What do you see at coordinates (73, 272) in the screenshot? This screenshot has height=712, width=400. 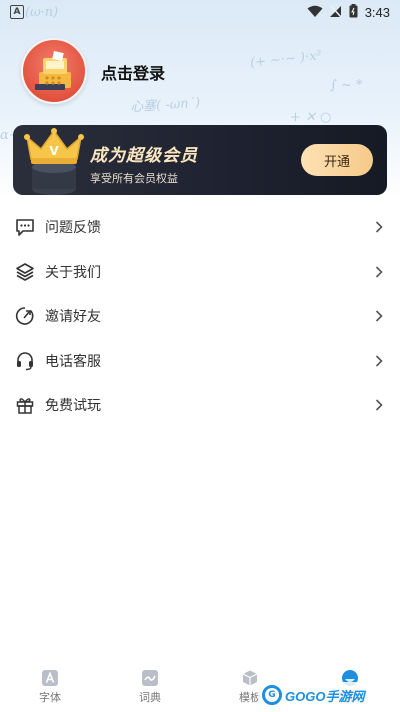 I see `menu-item-label: 关于我们` at bounding box center [73, 272].